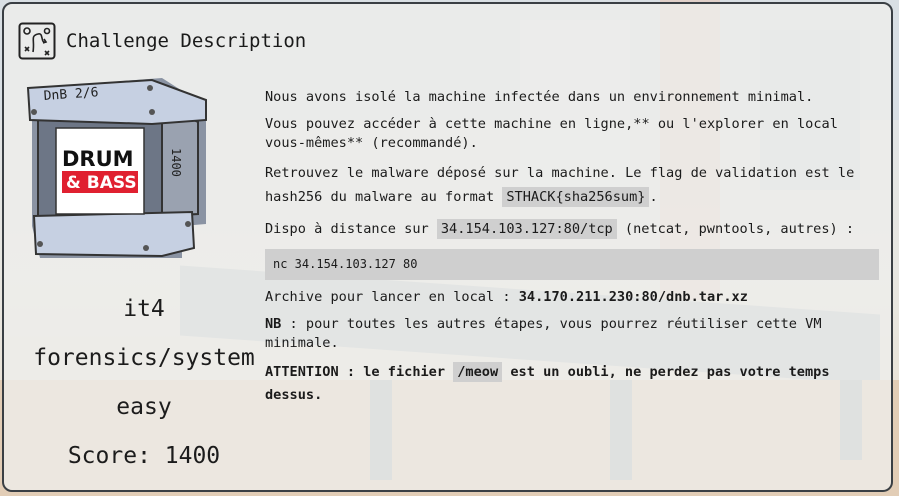 This screenshot has width=899, height=496. Describe the element at coordinates (359, 372) in the screenshot. I see `attention-text: ATTENTION : le fichier` at that location.